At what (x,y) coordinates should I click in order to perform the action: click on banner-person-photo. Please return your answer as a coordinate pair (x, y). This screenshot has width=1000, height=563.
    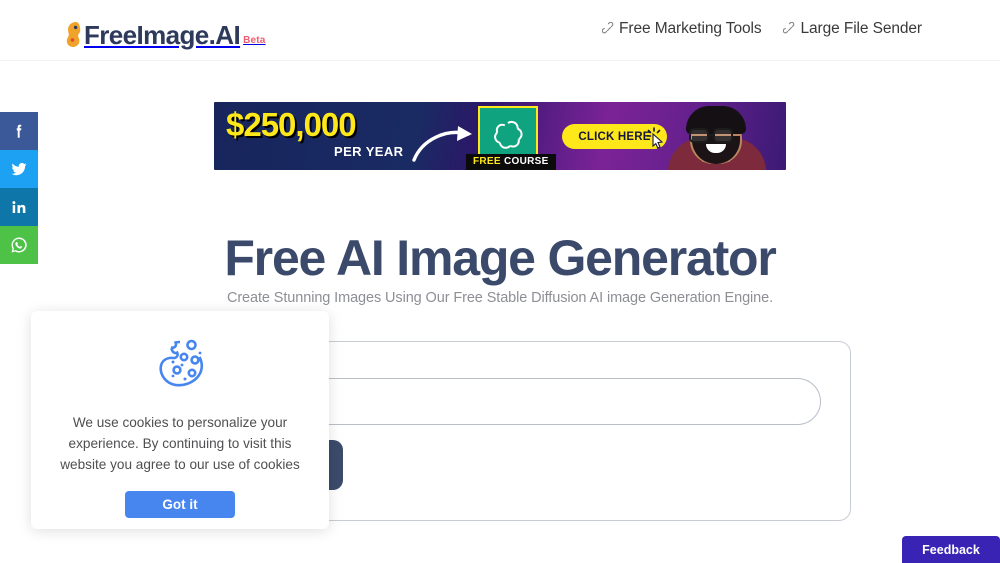
    Looking at the image, I should click on (716, 136).